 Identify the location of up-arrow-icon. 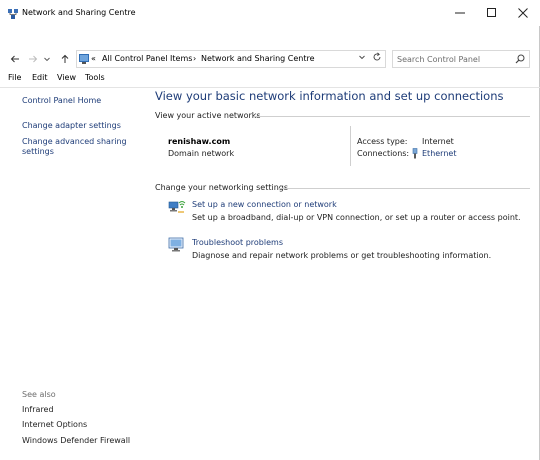
(65, 58).